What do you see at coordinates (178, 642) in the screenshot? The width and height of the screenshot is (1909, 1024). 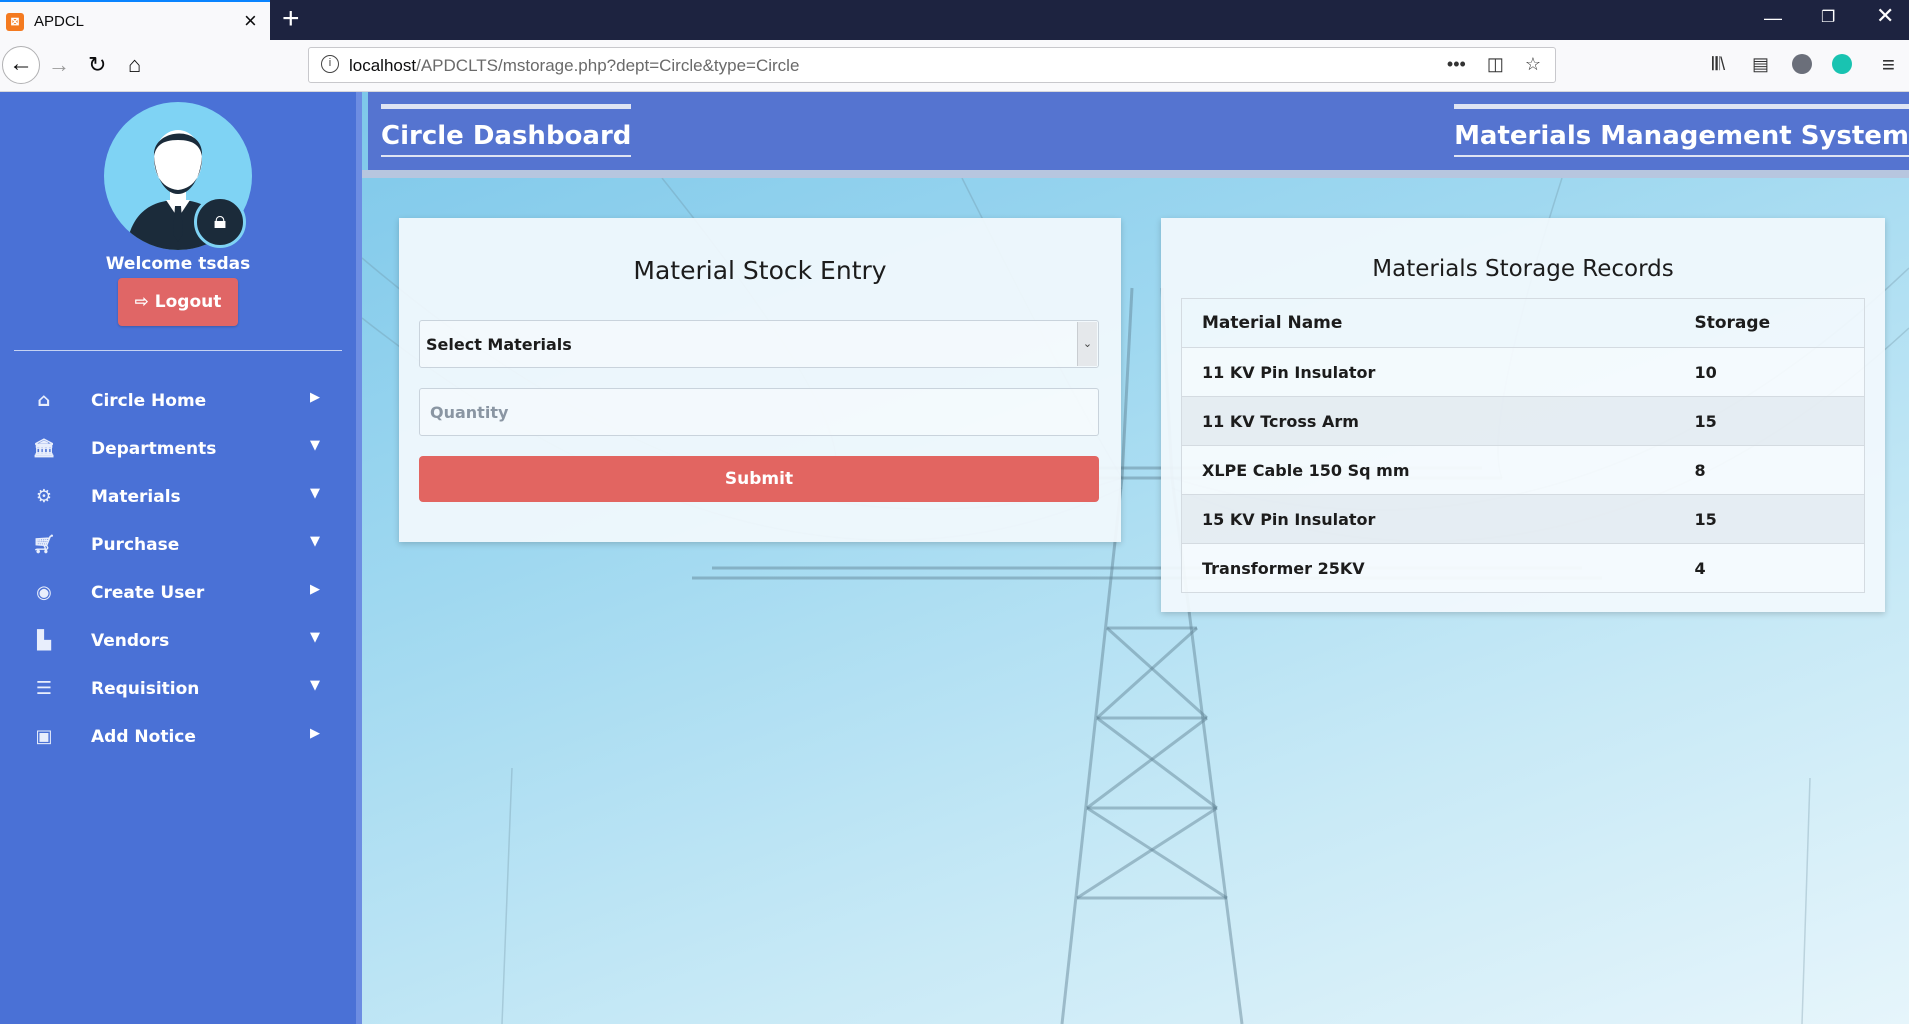 I see `sidebar-item-vendors: ▙ Vendors ▼` at bounding box center [178, 642].